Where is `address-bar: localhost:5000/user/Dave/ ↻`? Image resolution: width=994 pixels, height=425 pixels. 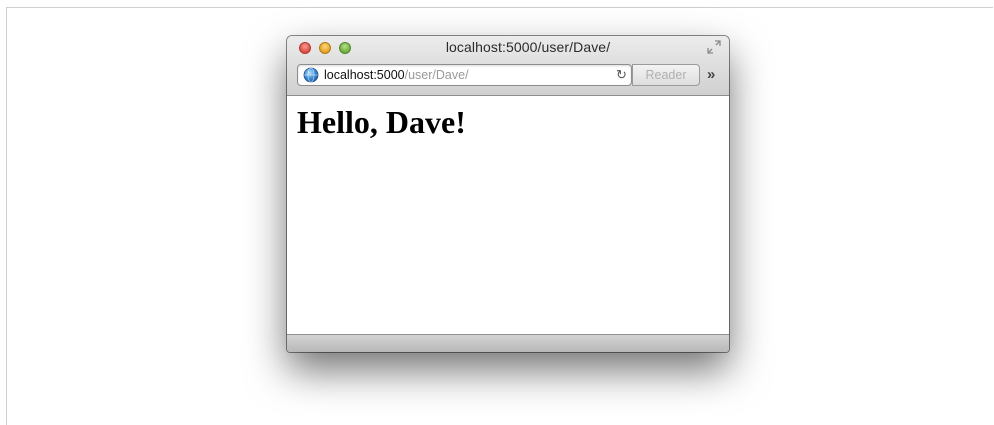
address-bar: localhost:5000/user/Dave/ ↻ is located at coordinates (464, 75).